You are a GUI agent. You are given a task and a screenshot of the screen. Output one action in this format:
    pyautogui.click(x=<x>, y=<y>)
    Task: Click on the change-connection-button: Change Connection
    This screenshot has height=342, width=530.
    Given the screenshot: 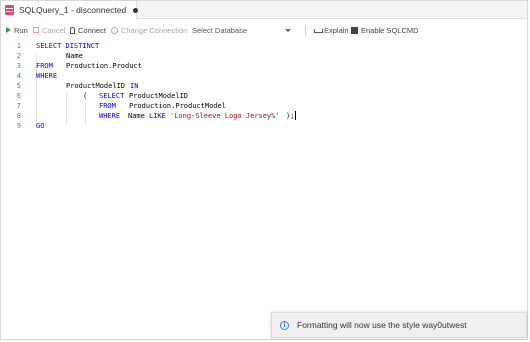 What is the action you would take?
    pyautogui.click(x=149, y=30)
    